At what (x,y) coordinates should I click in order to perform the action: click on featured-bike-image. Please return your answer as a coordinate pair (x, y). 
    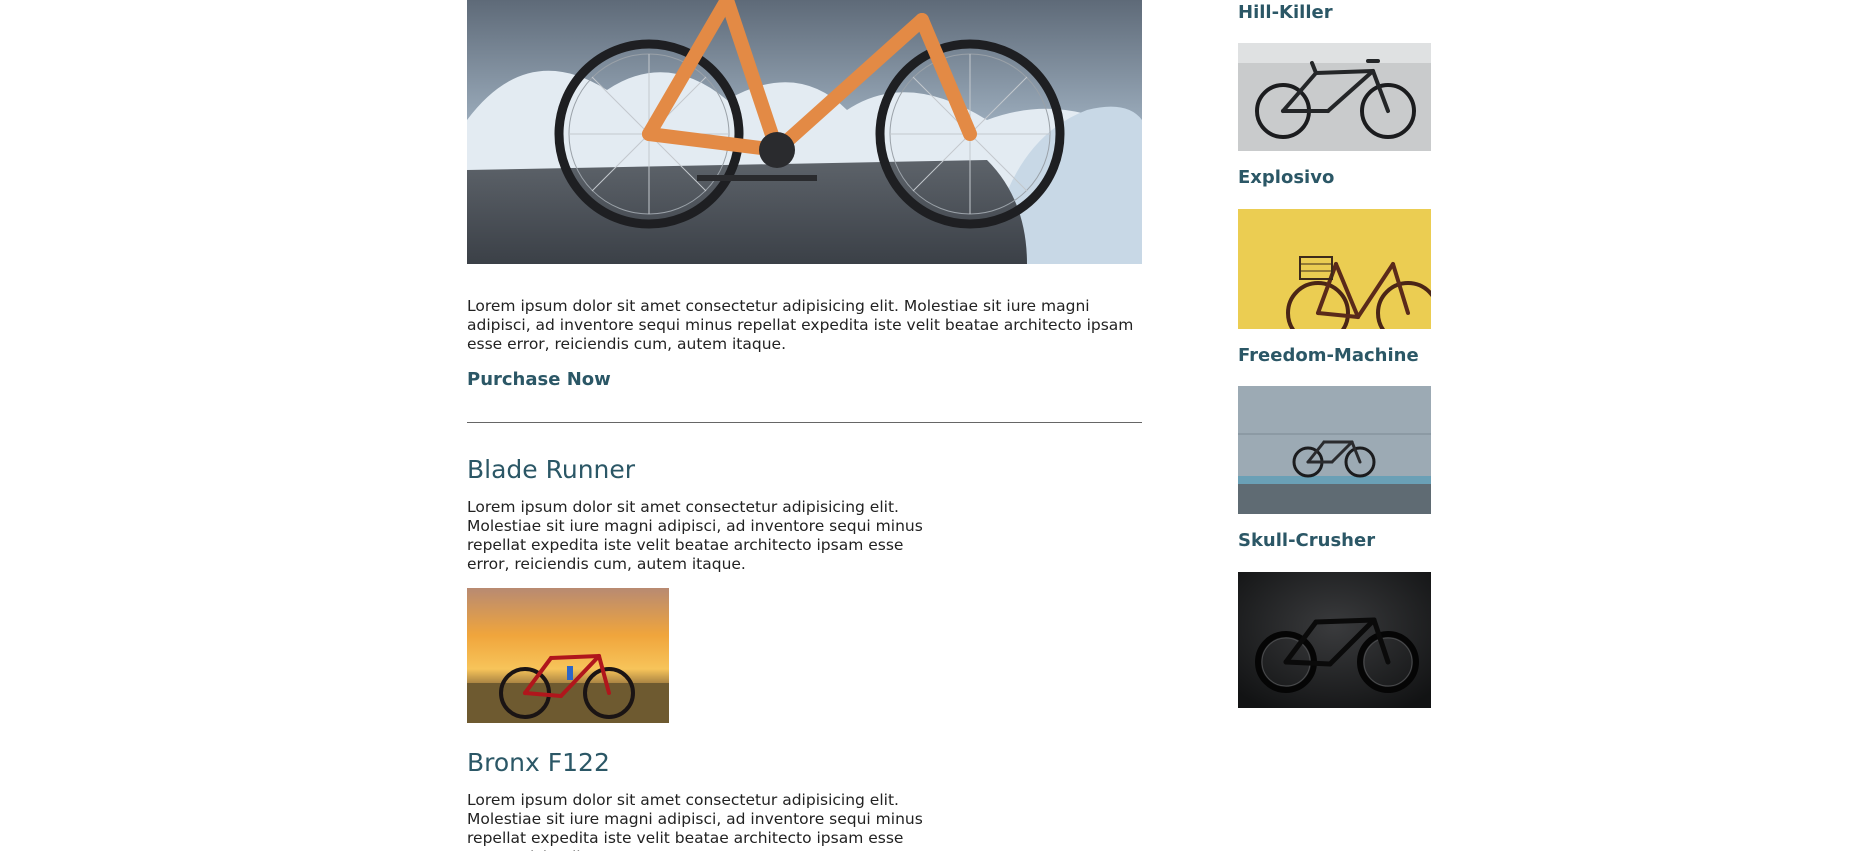
    Looking at the image, I should click on (804, 132).